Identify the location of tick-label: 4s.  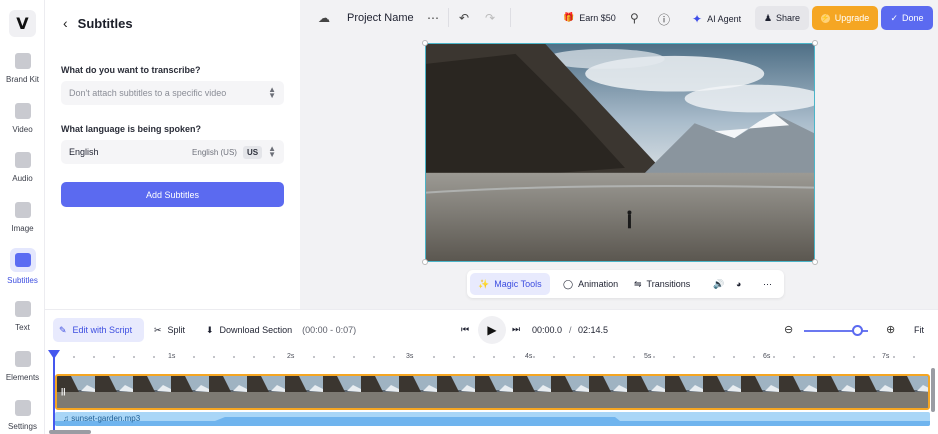
(529, 356).